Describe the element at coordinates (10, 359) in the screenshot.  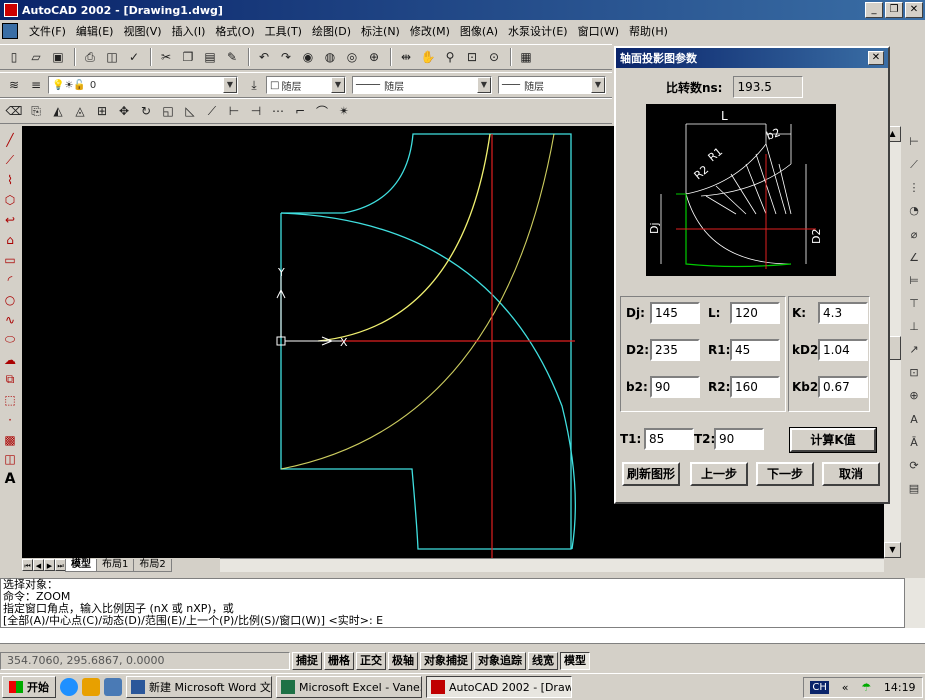
I see `revcloud-icon: ☁` at that location.